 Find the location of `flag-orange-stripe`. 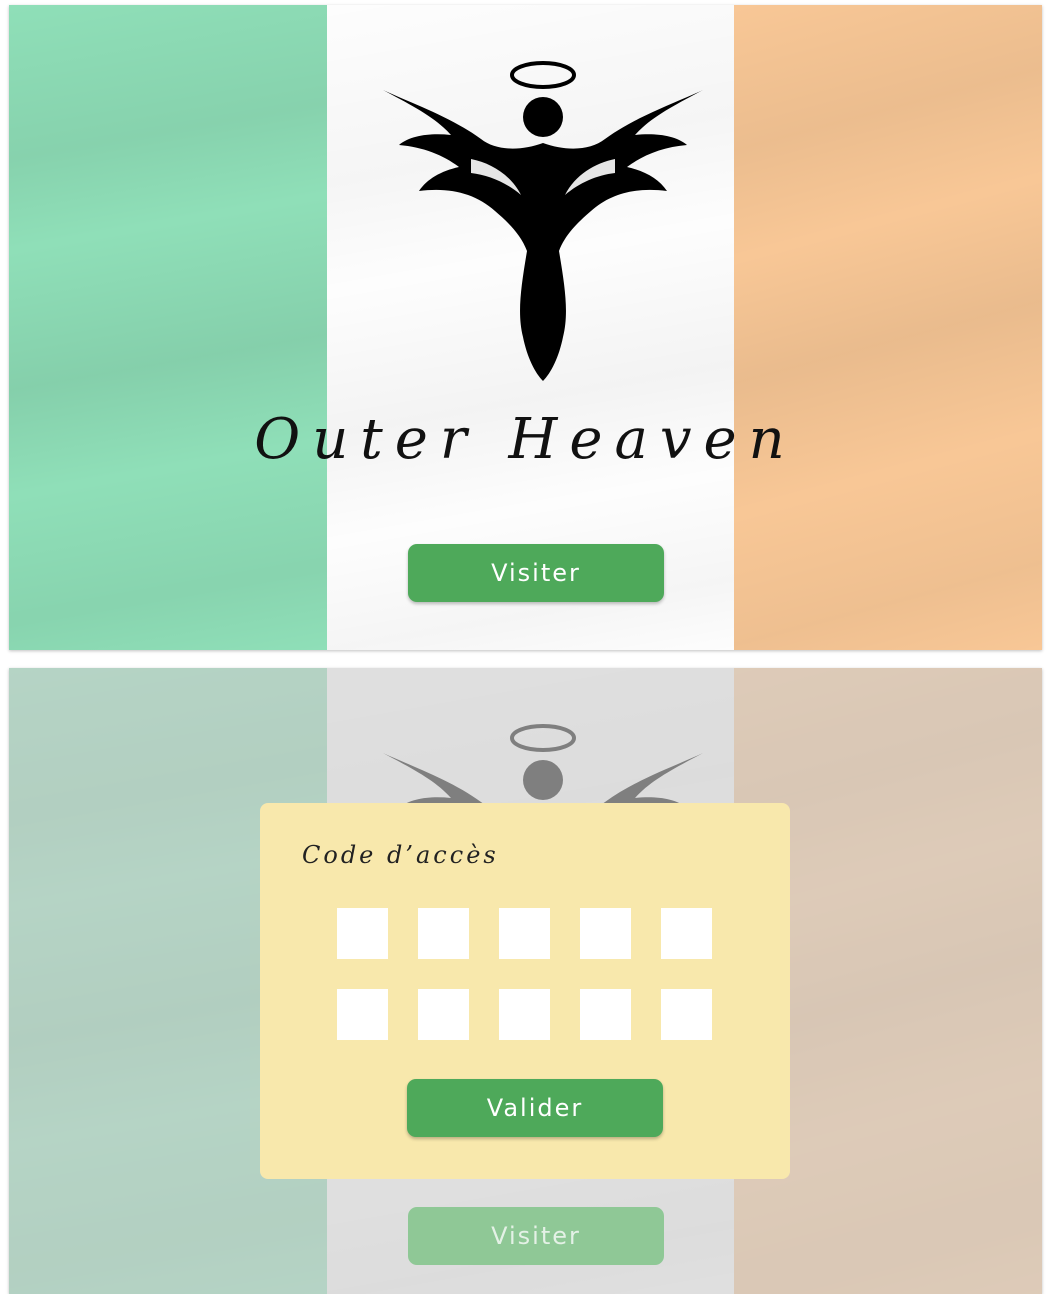

flag-orange-stripe is located at coordinates (888, 327).